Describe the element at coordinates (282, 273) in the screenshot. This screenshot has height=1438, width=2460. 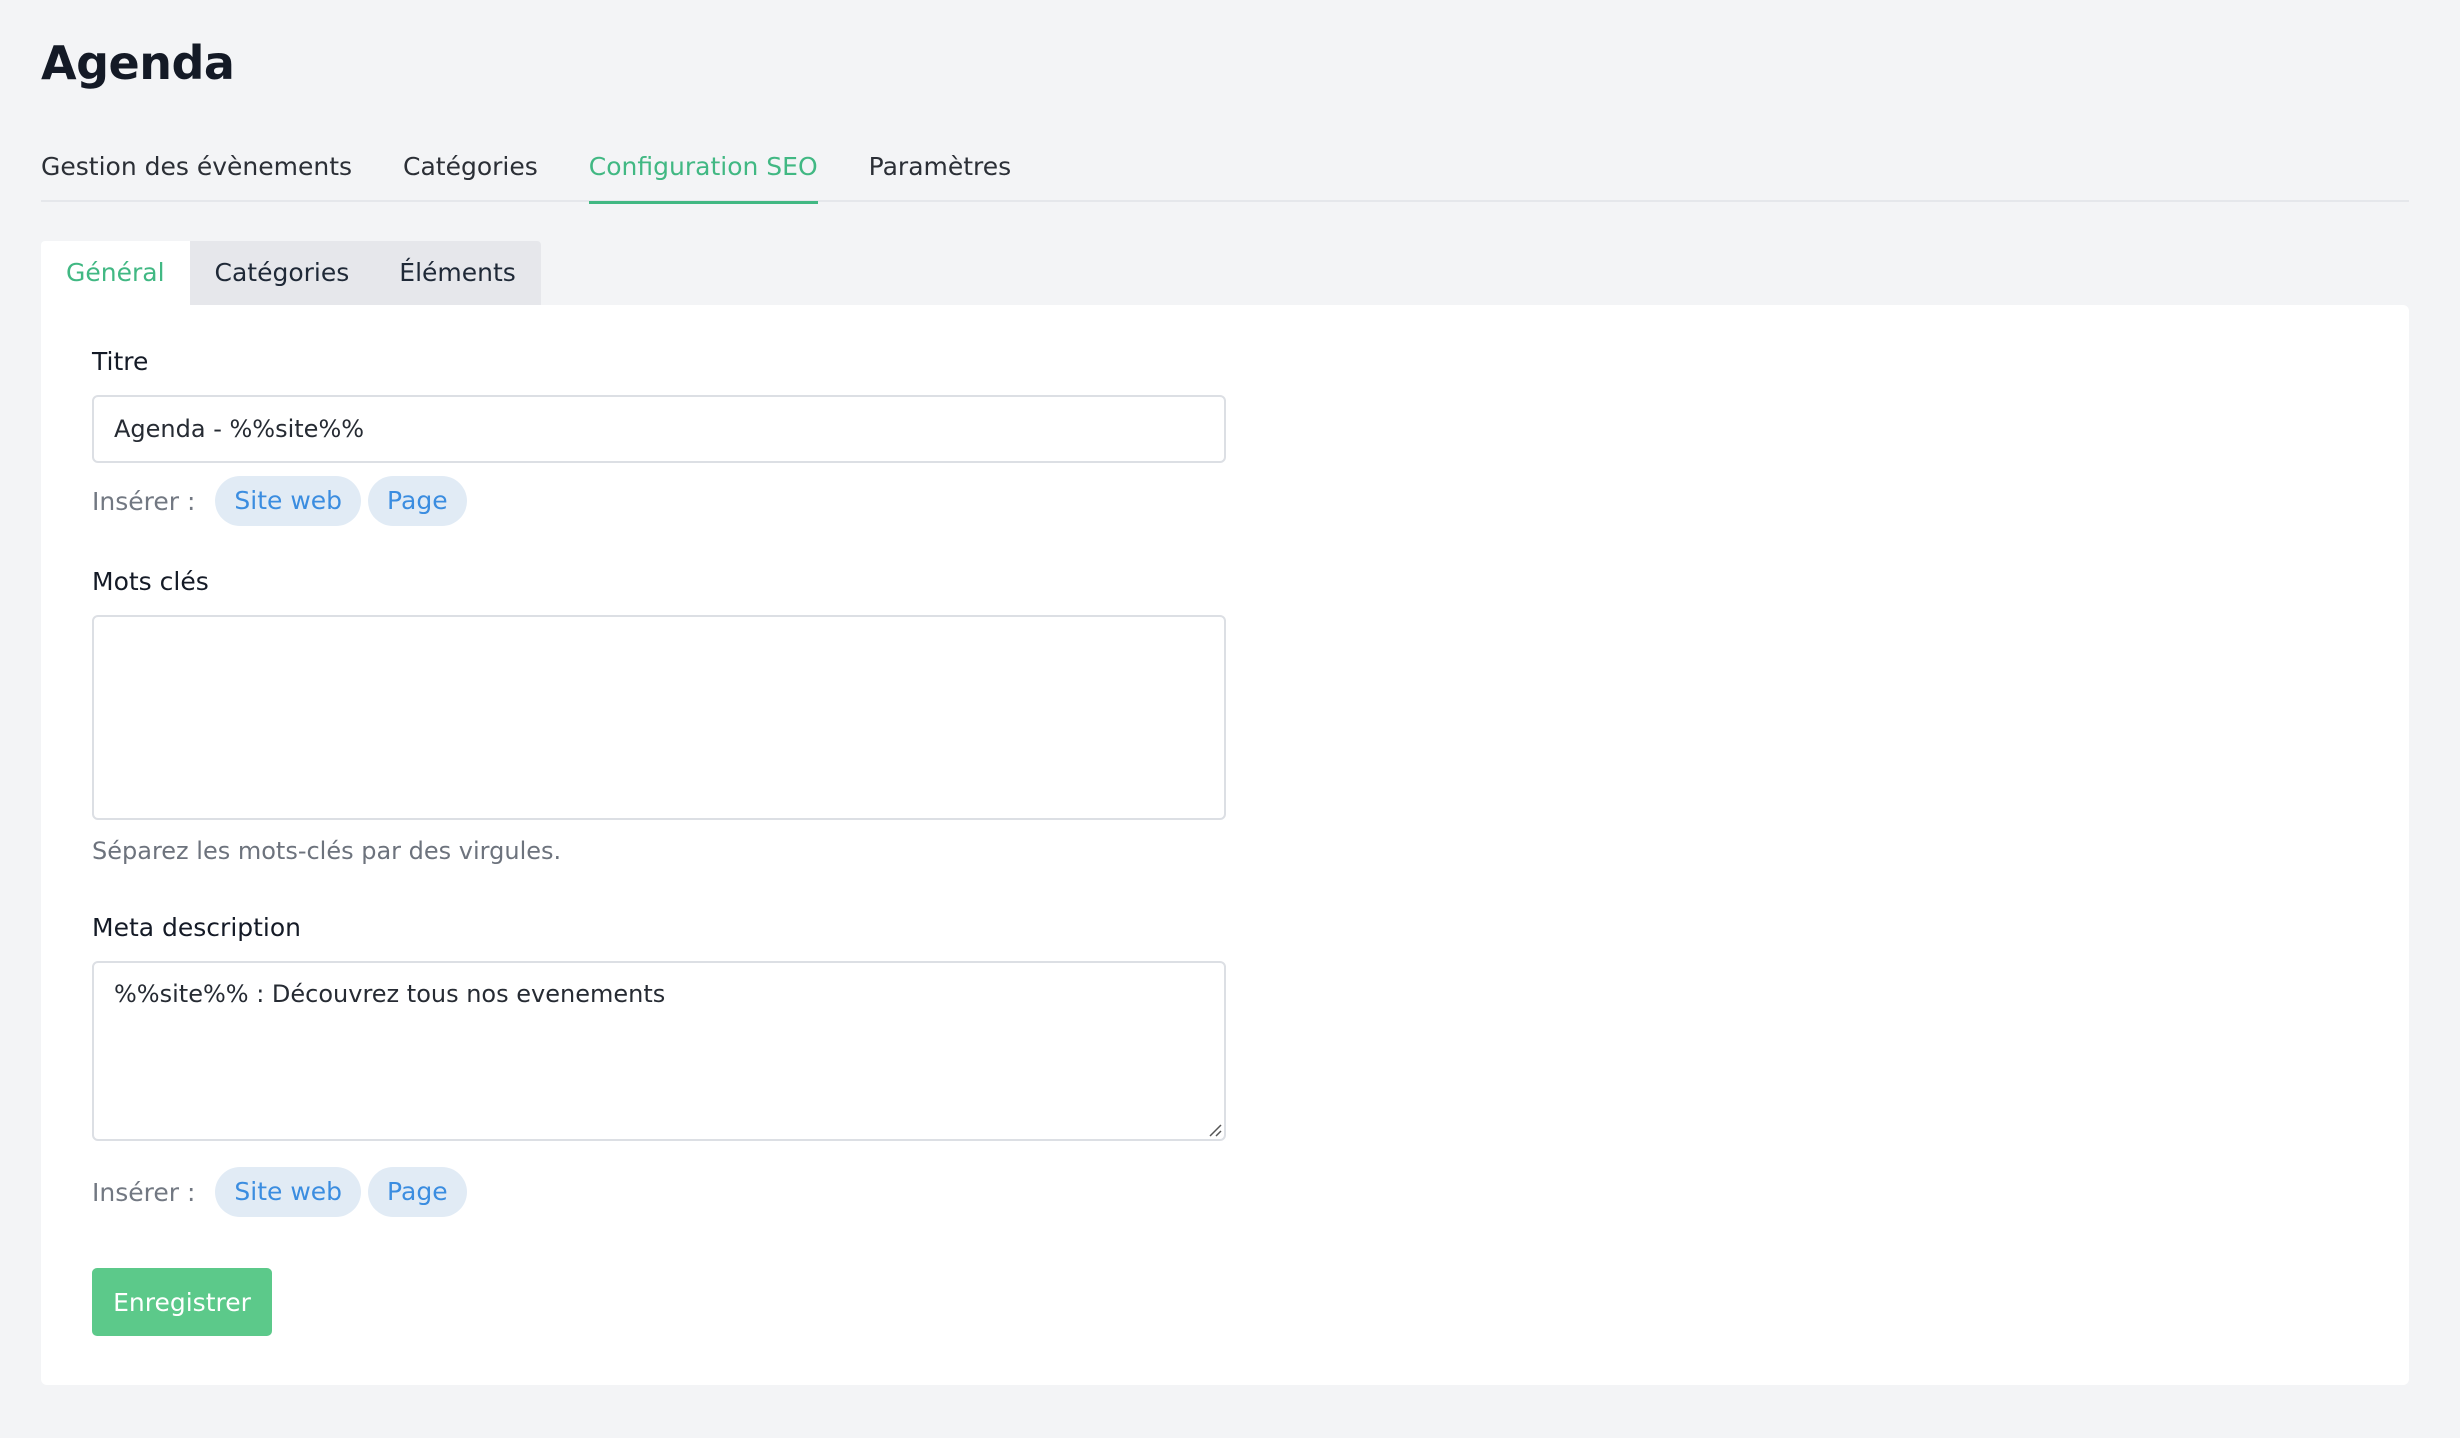
I see `subtab-categories: Catégories` at that location.